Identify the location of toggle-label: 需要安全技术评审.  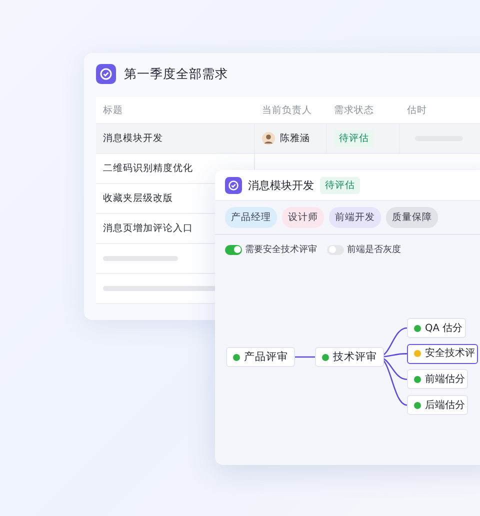
(281, 250).